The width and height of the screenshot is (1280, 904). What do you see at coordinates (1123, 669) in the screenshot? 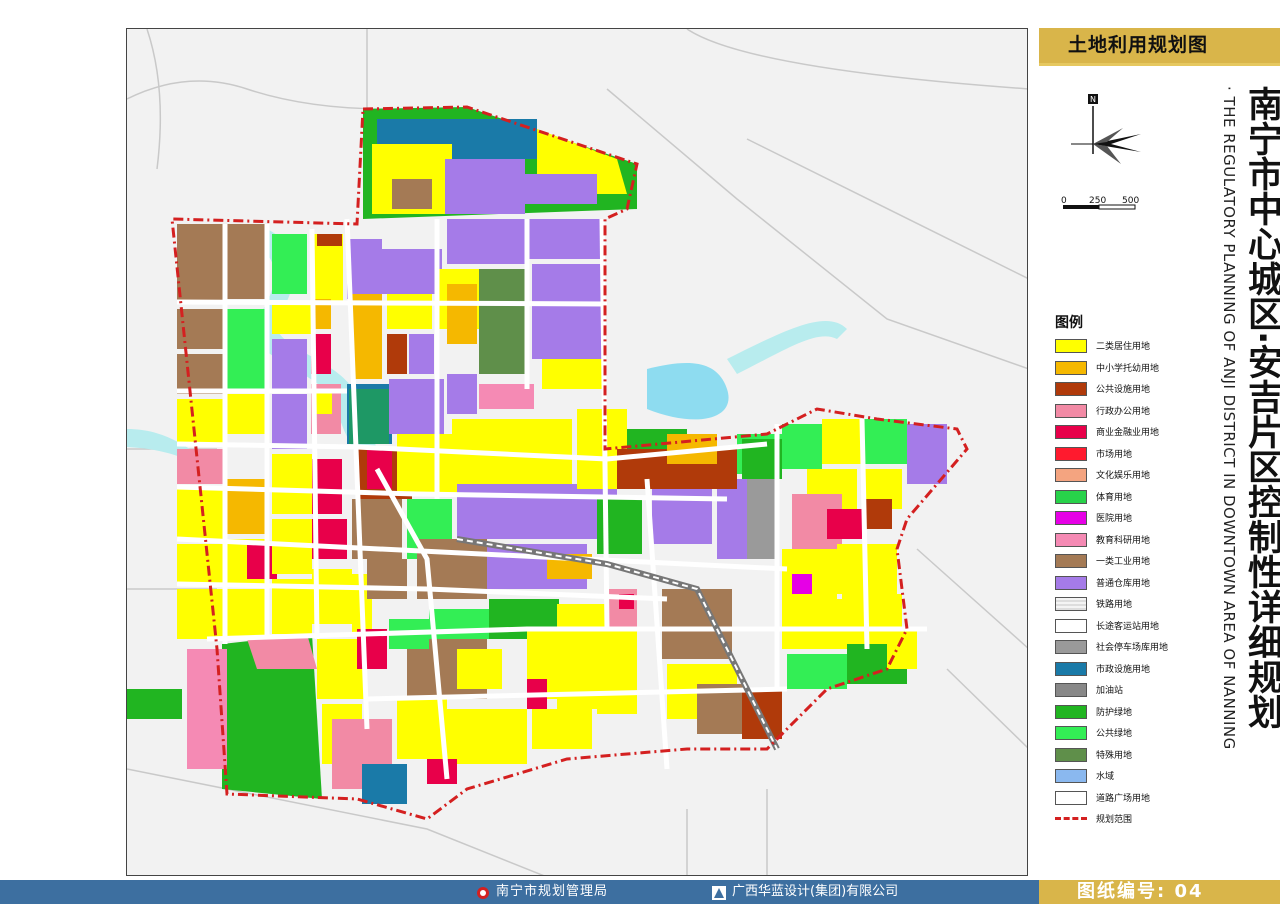
I see `legend-label: 市政设施用地` at bounding box center [1123, 669].